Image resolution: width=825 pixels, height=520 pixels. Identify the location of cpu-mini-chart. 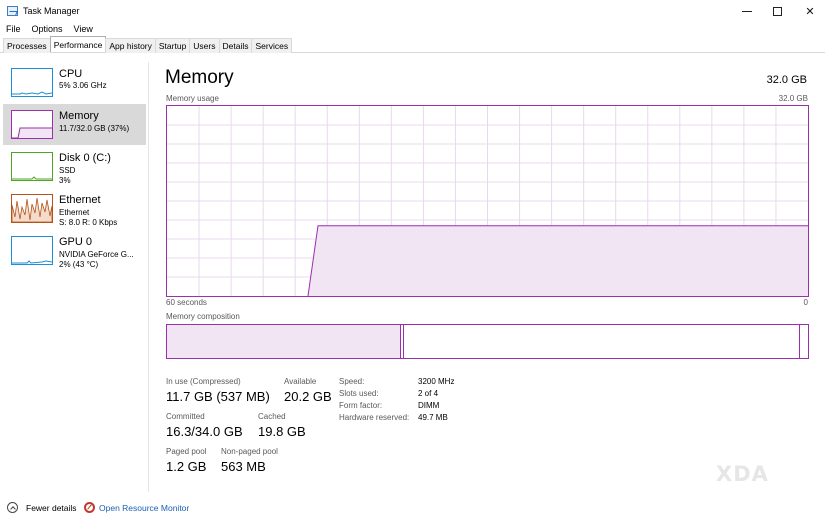
(32, 93).